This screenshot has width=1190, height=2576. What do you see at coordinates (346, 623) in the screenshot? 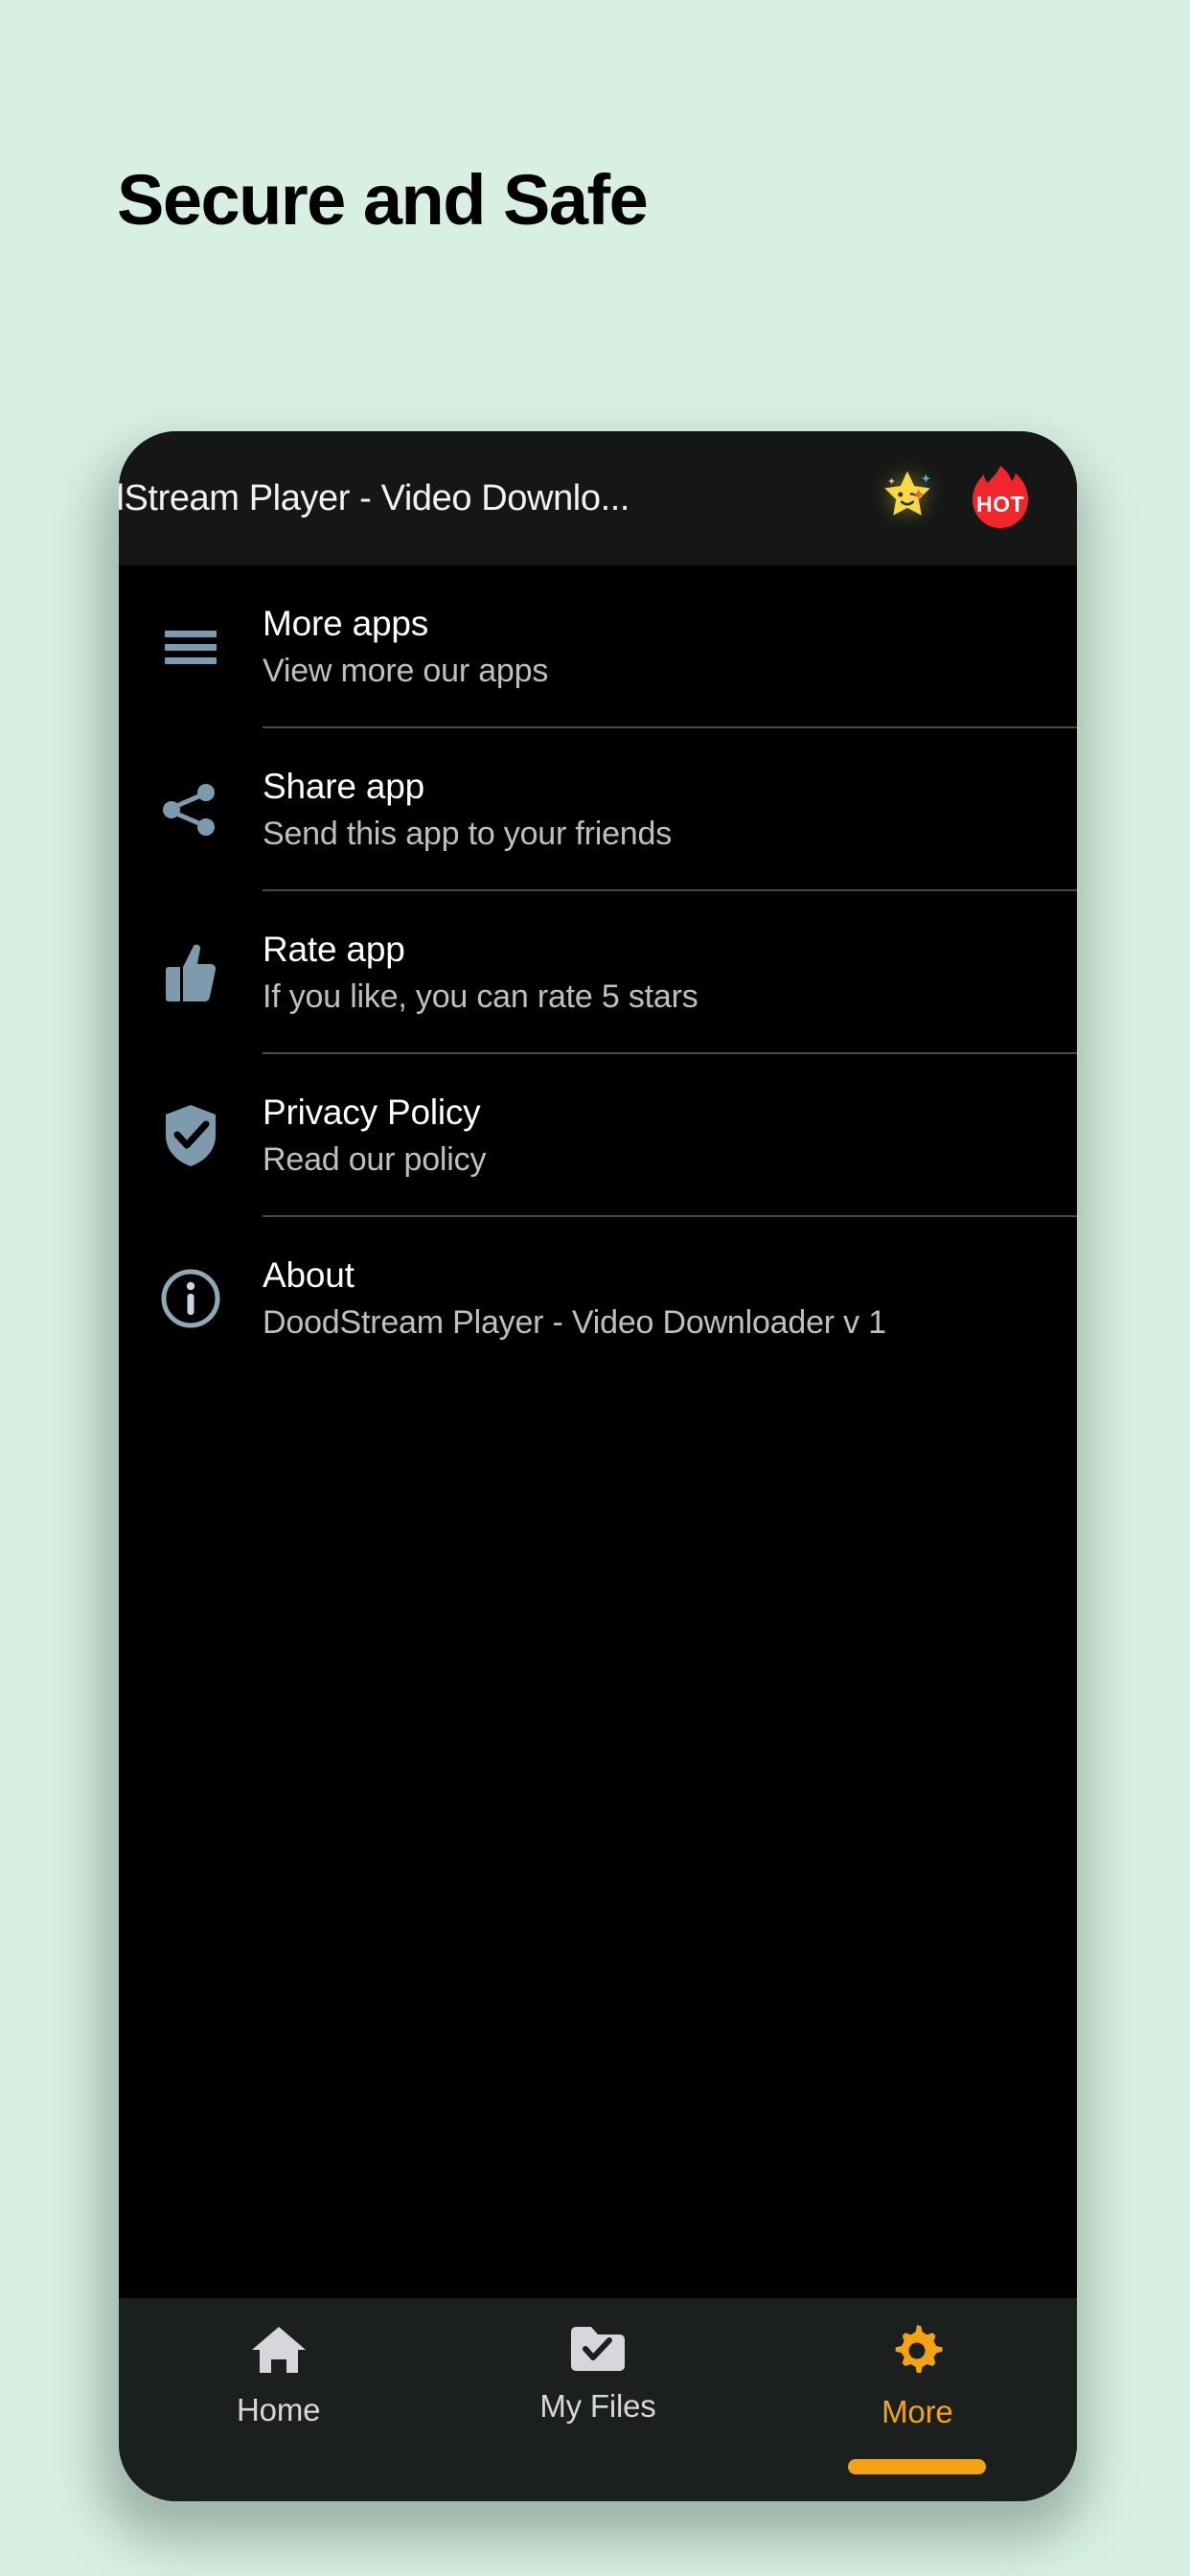
I see `menu-item-title: More apps` at bounding box center [346, 623].